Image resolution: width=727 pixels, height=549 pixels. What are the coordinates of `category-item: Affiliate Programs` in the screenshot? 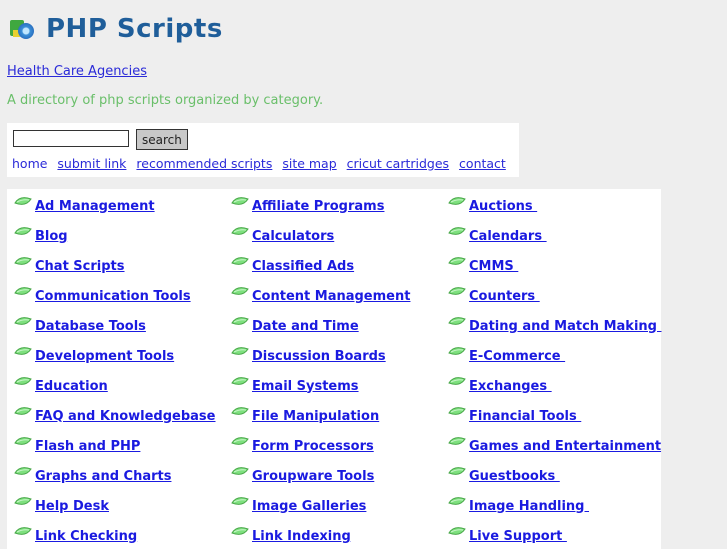 It's located at (307, 206).